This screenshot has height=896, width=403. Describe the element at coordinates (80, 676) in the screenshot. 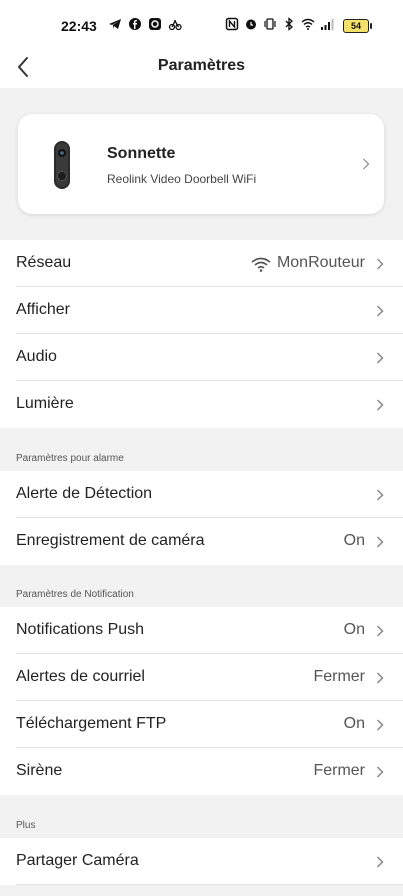

I see `row-label: Alertes de courriel` at that location.